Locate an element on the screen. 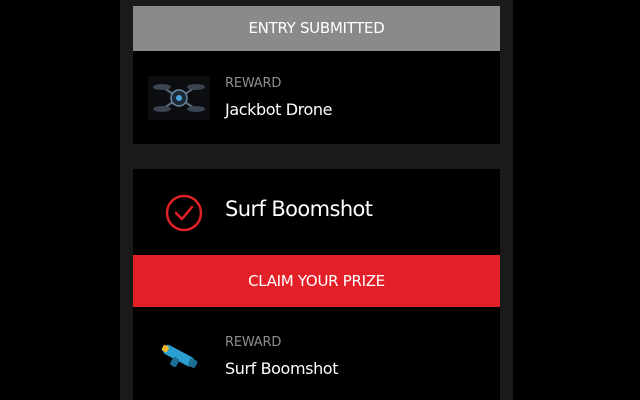 Image resolution: width=640 pixels, height=400 pixels. check-circle-icon is located at coordinates (184, 213).